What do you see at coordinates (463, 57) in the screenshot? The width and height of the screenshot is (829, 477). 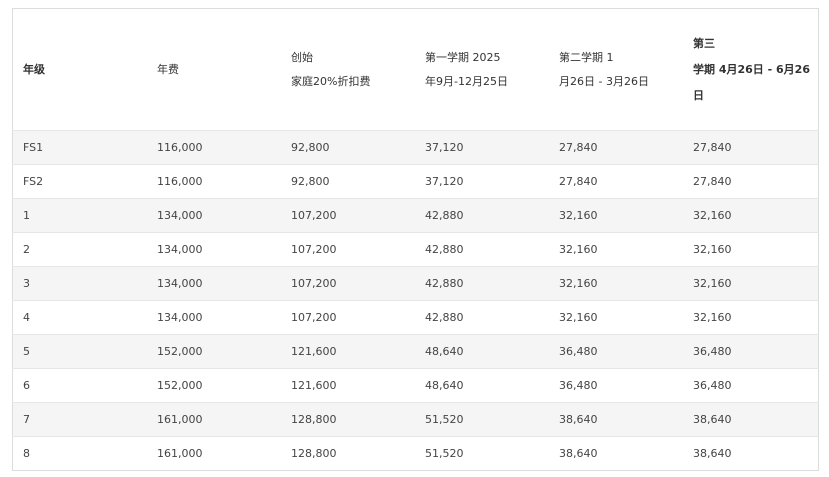 I see `header-text-line: 第一学期 2025` at bounding box center [463, 57].